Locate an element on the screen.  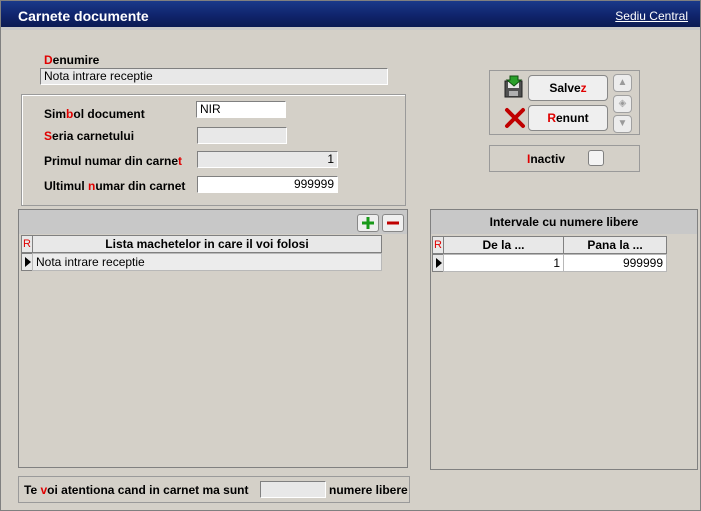
ultimul-label: Ultimul numar din carnet is located at coordinates (115, 186).